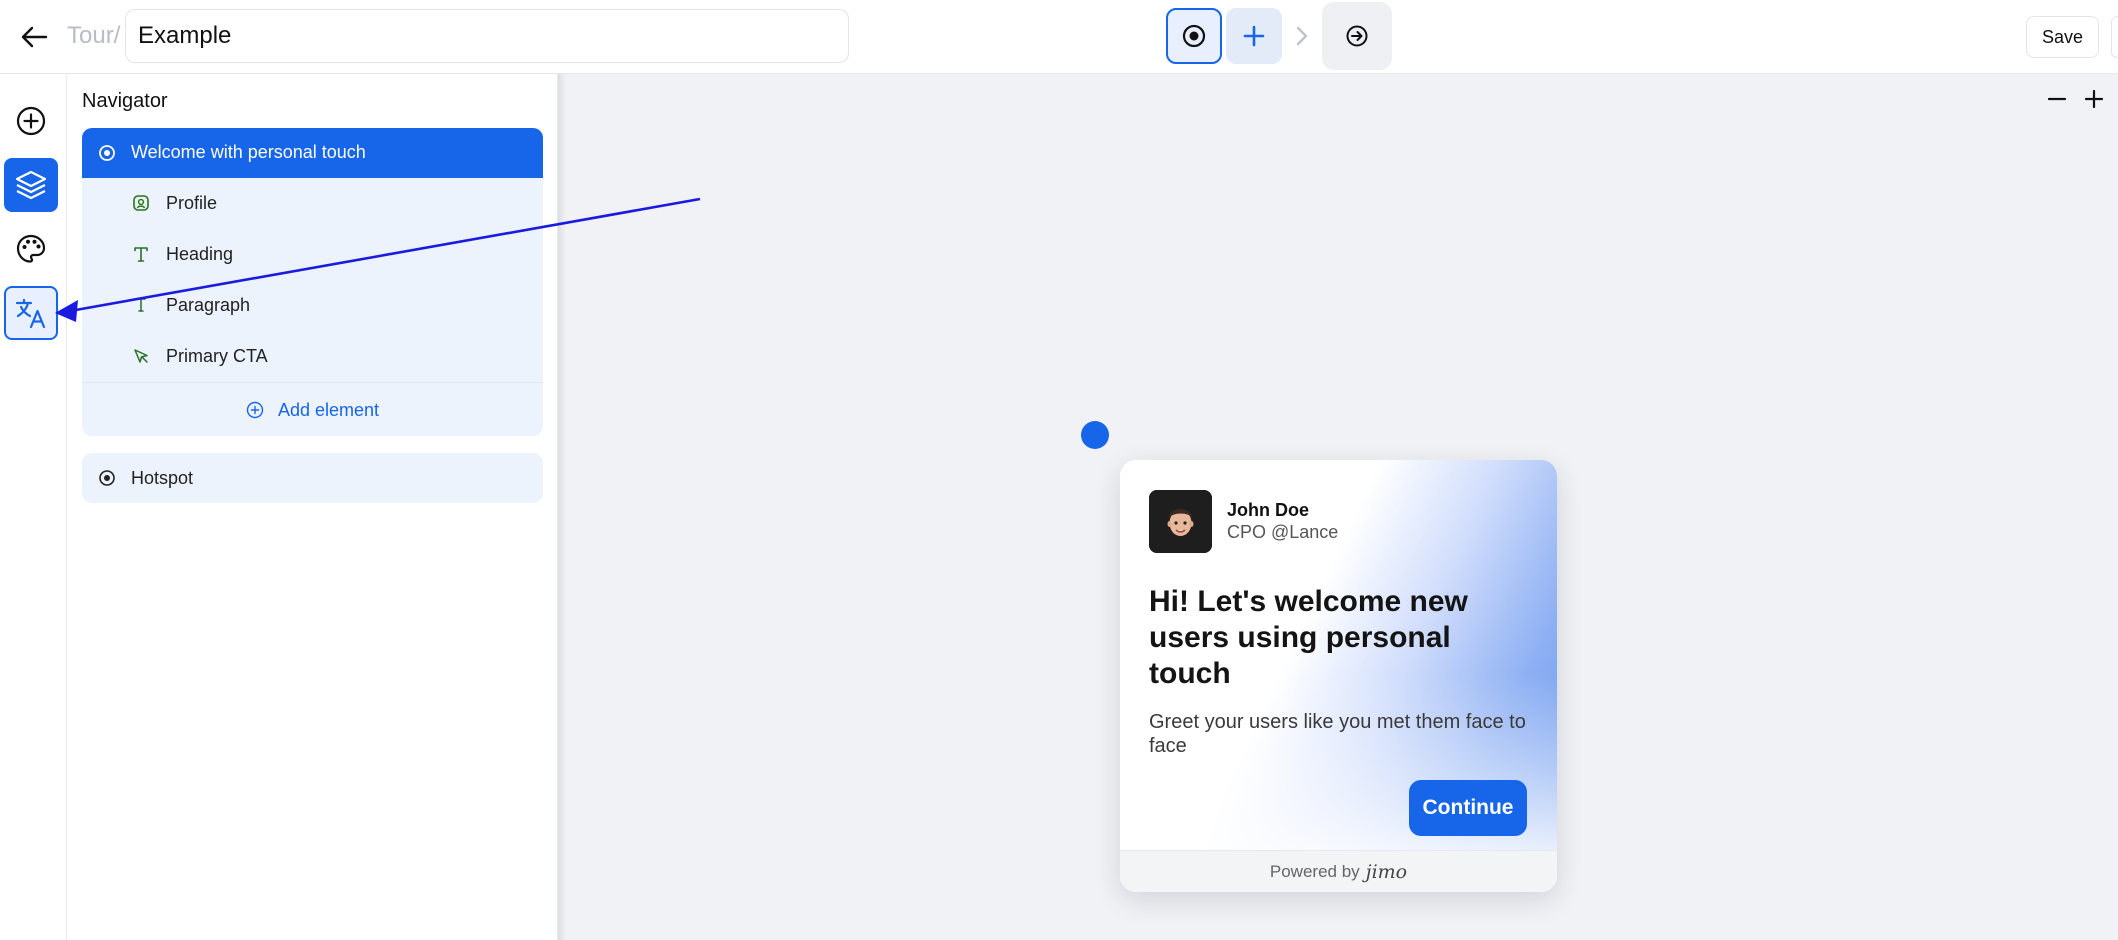 The image size is (2118, 940). Describe the element at coordinates (562, 507) in the screenshot. I see `canvas-edge-shadow` at that location.